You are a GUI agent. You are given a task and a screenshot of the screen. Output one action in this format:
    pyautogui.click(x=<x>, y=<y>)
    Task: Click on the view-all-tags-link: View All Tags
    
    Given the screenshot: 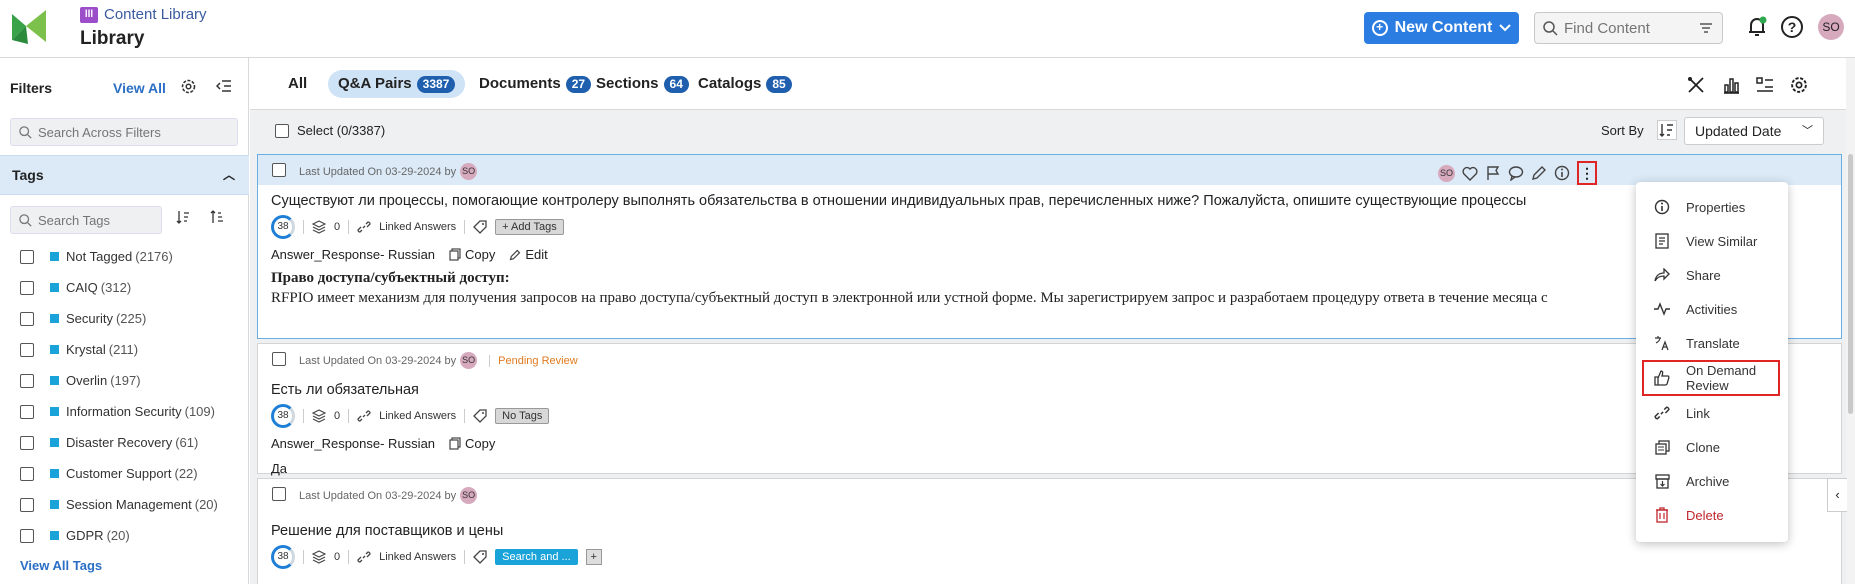 What is the action you would take?
    pyautogui.click(x=61, y=565)
    